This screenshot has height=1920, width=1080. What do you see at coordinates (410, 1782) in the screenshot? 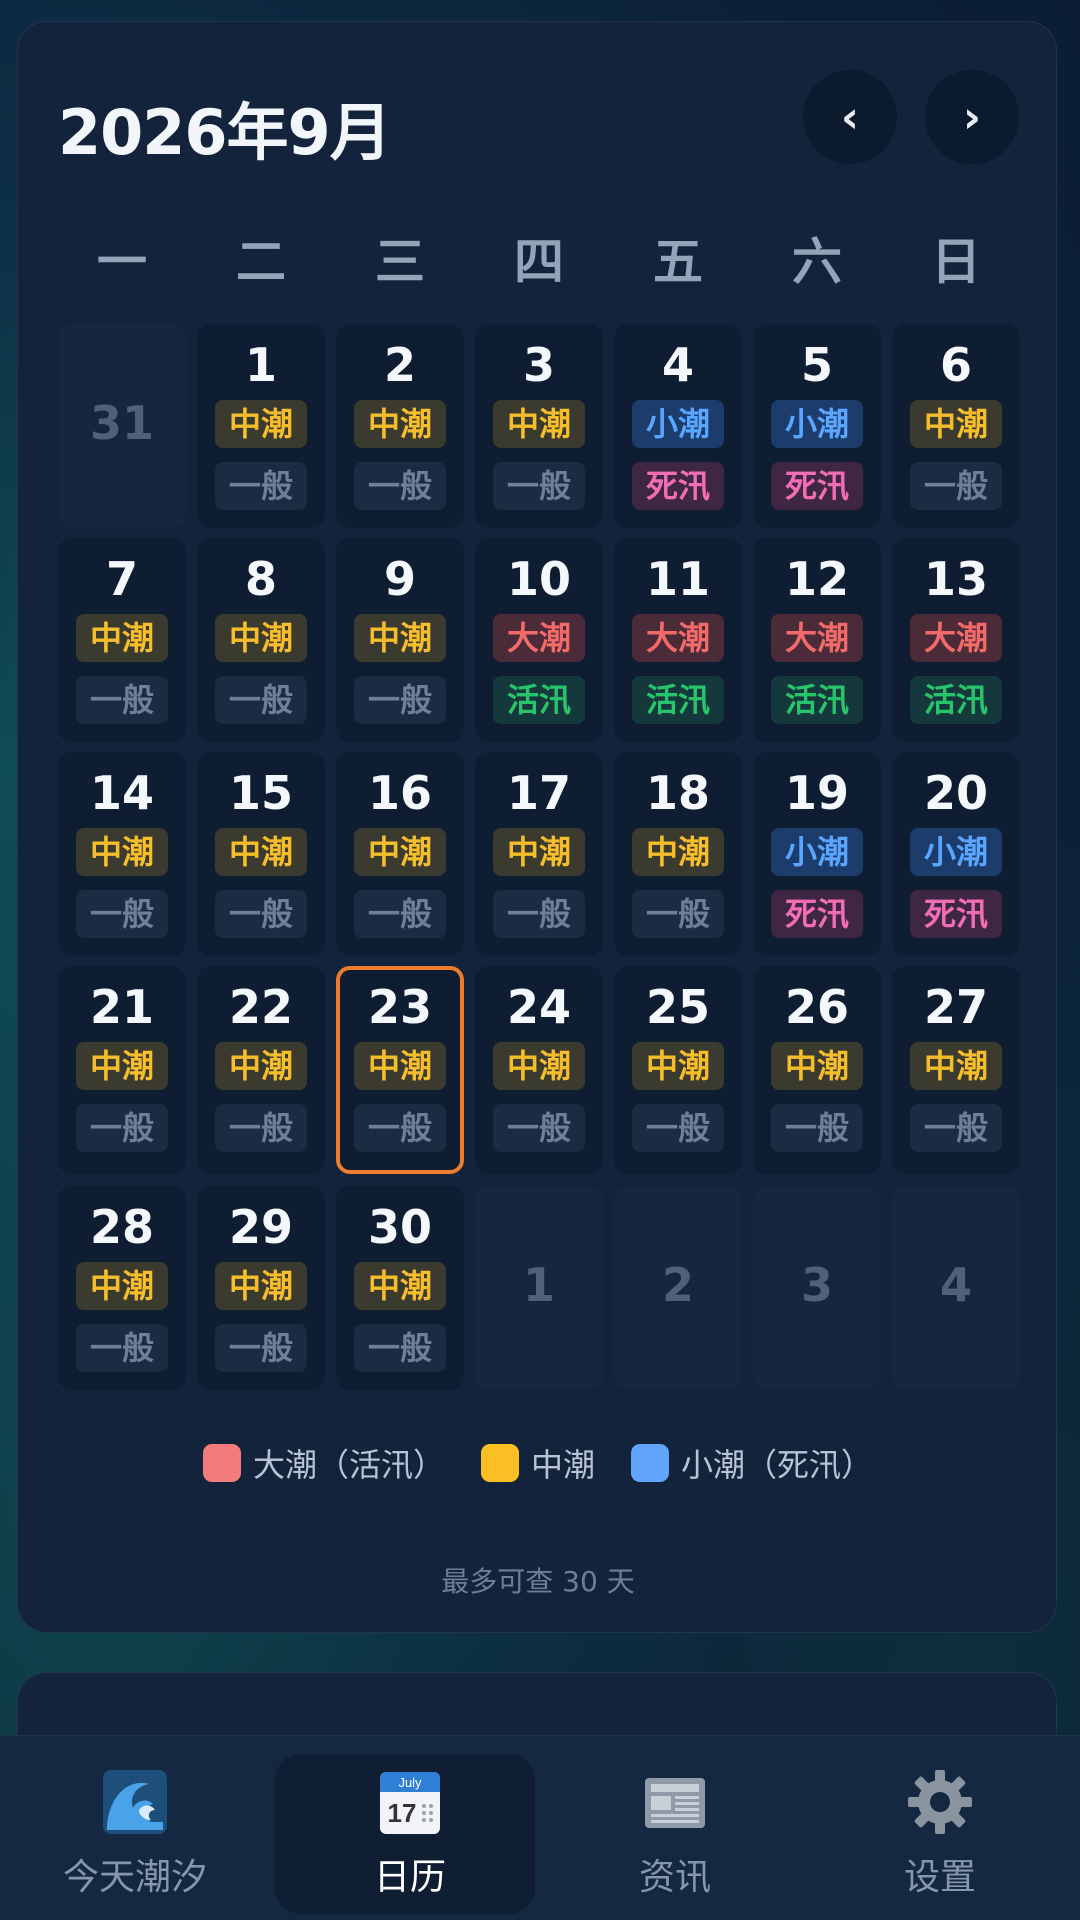
I see `calendar-icon-month: July` at bounding box center [410, 1782].